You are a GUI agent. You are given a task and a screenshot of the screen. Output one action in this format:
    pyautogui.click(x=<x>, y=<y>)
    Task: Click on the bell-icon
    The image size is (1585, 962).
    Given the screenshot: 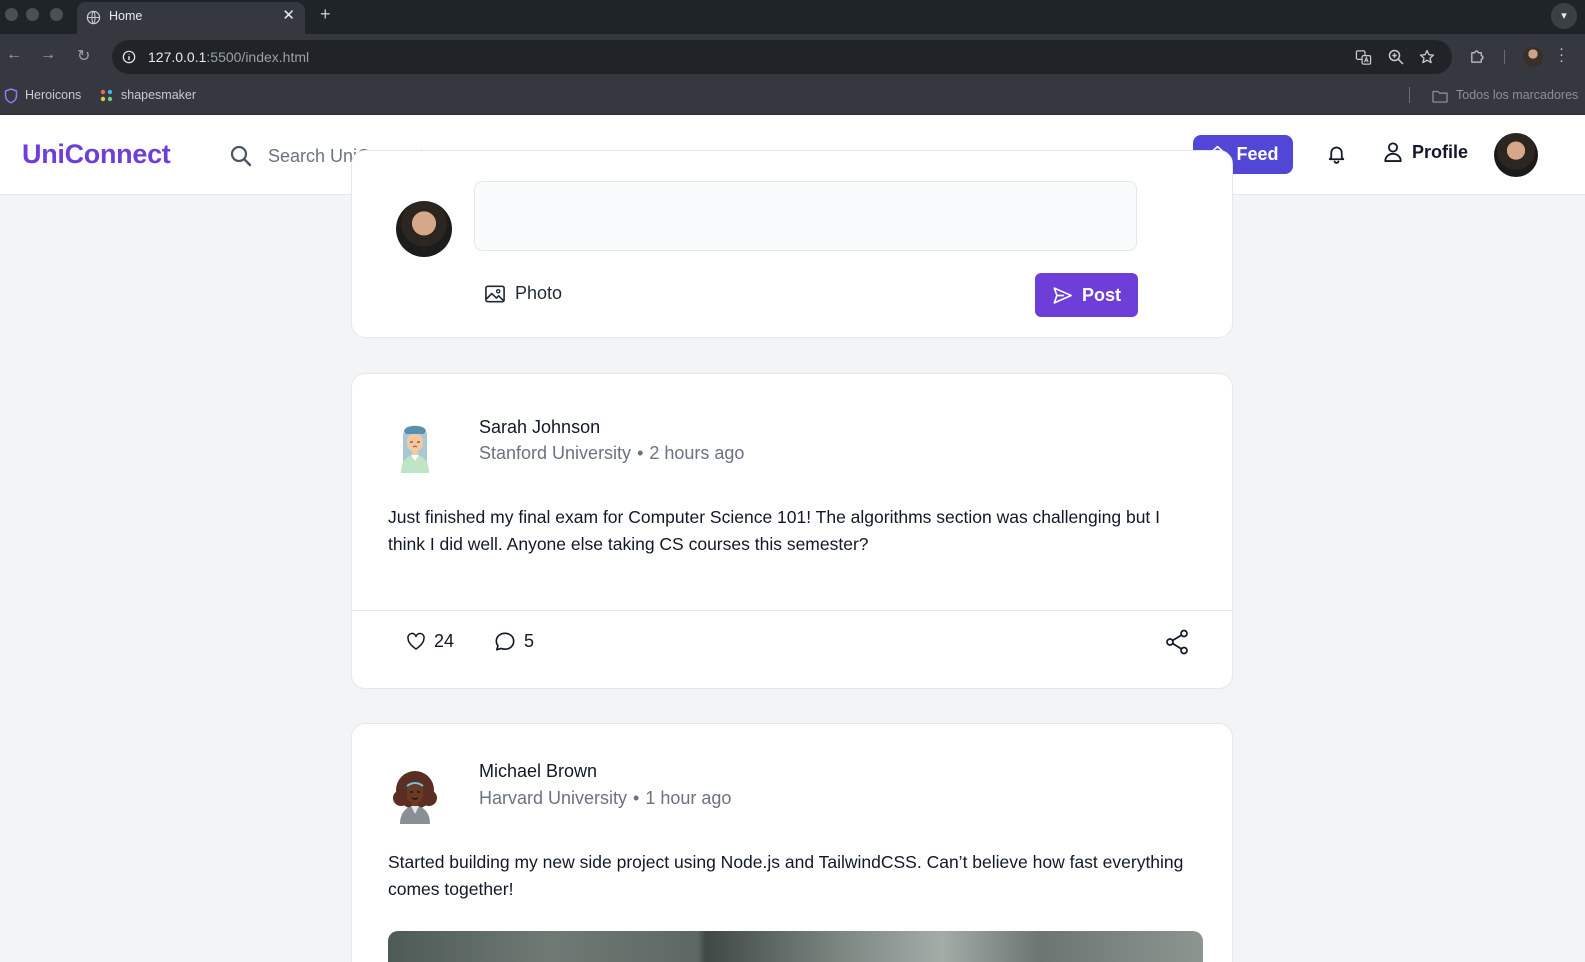 What is the action you would take?
    pyautogui.click(x=1336, y=154)
    